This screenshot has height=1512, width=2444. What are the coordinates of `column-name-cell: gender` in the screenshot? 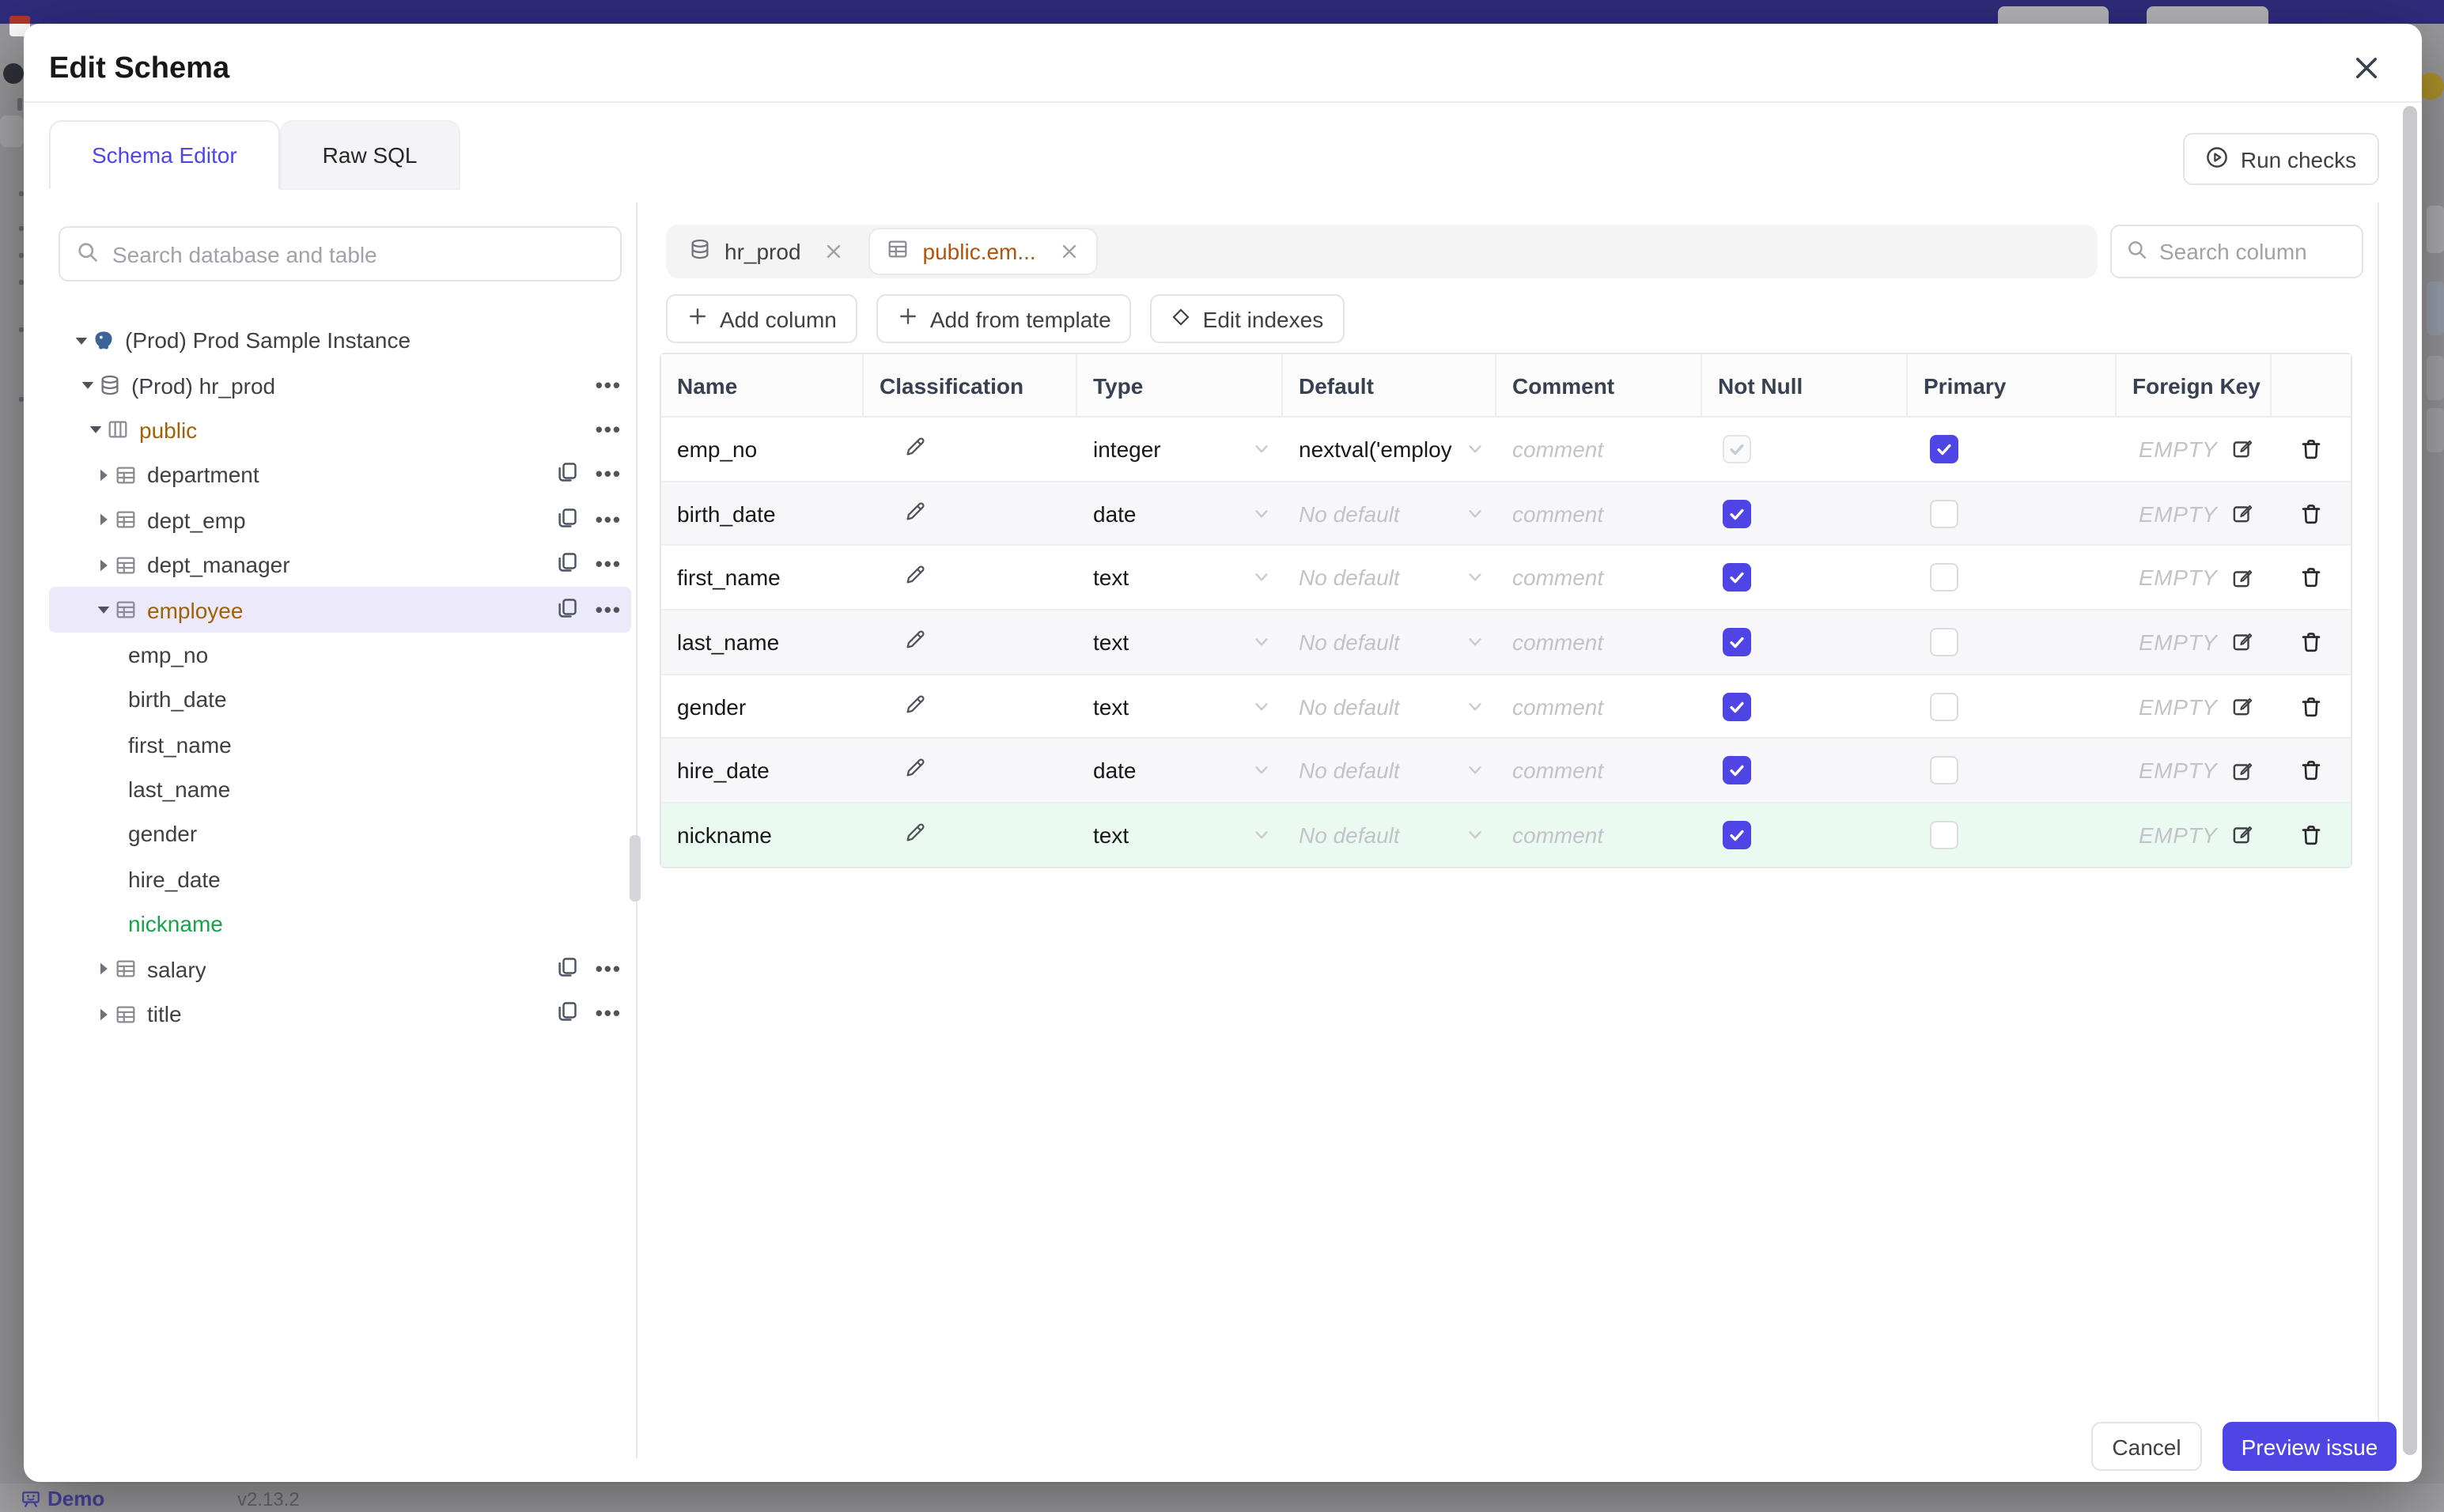 It's located at (762, 706).